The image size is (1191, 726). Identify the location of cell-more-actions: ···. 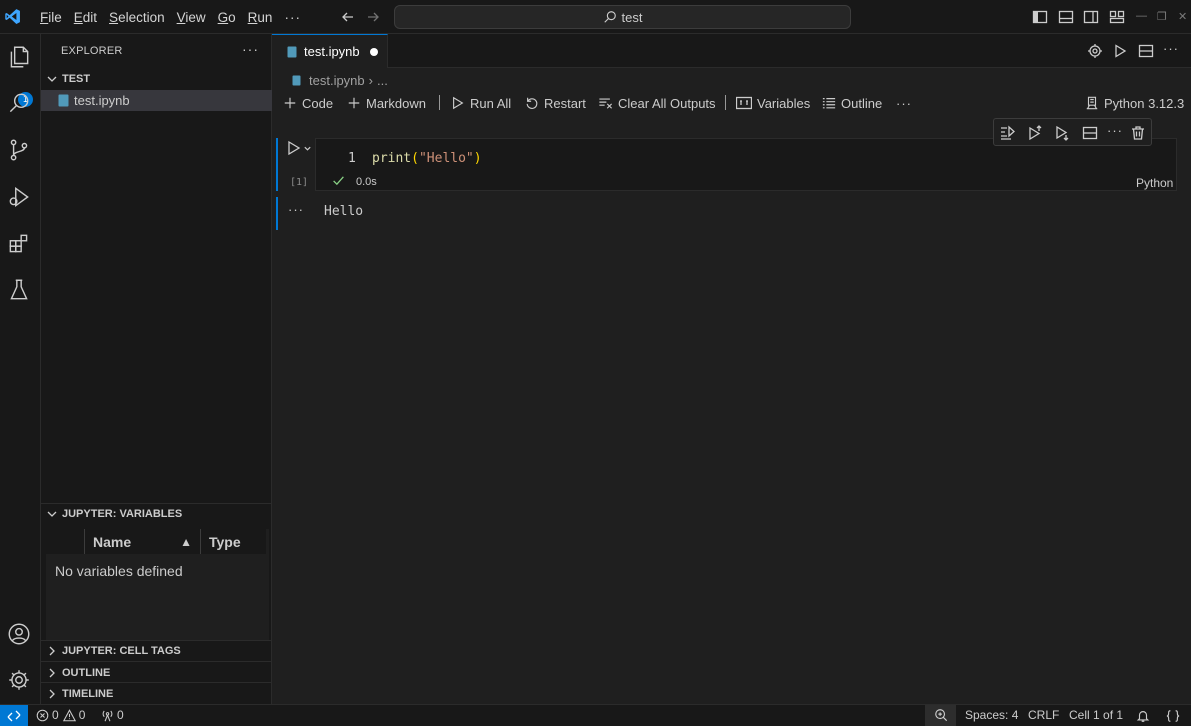
(1115, 130).